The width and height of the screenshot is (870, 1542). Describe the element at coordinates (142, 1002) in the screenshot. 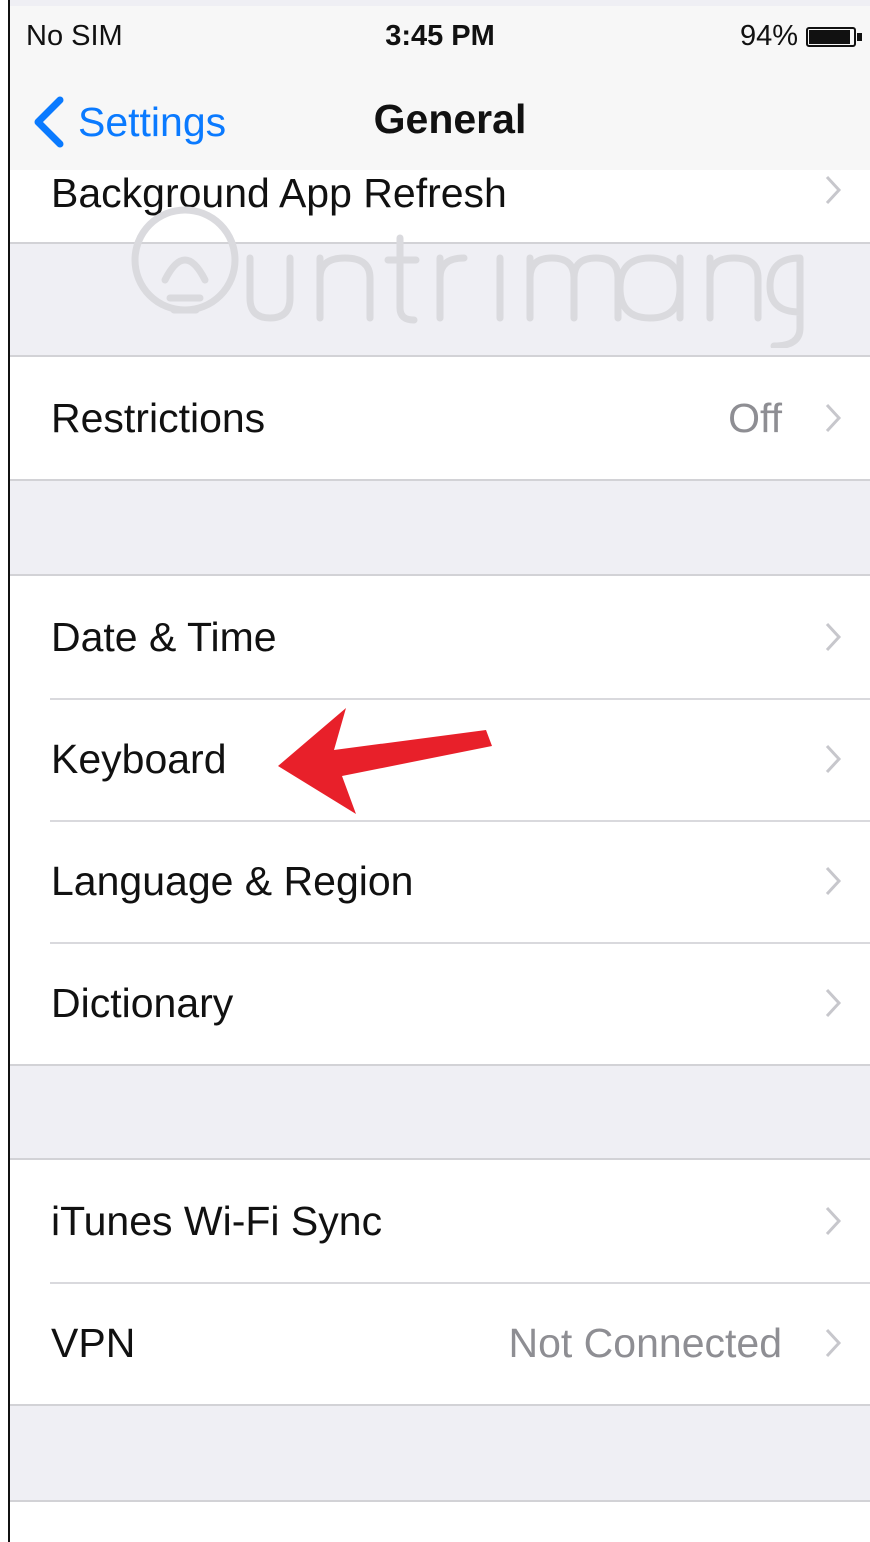

I see `row-label: Dictionary` at that location.